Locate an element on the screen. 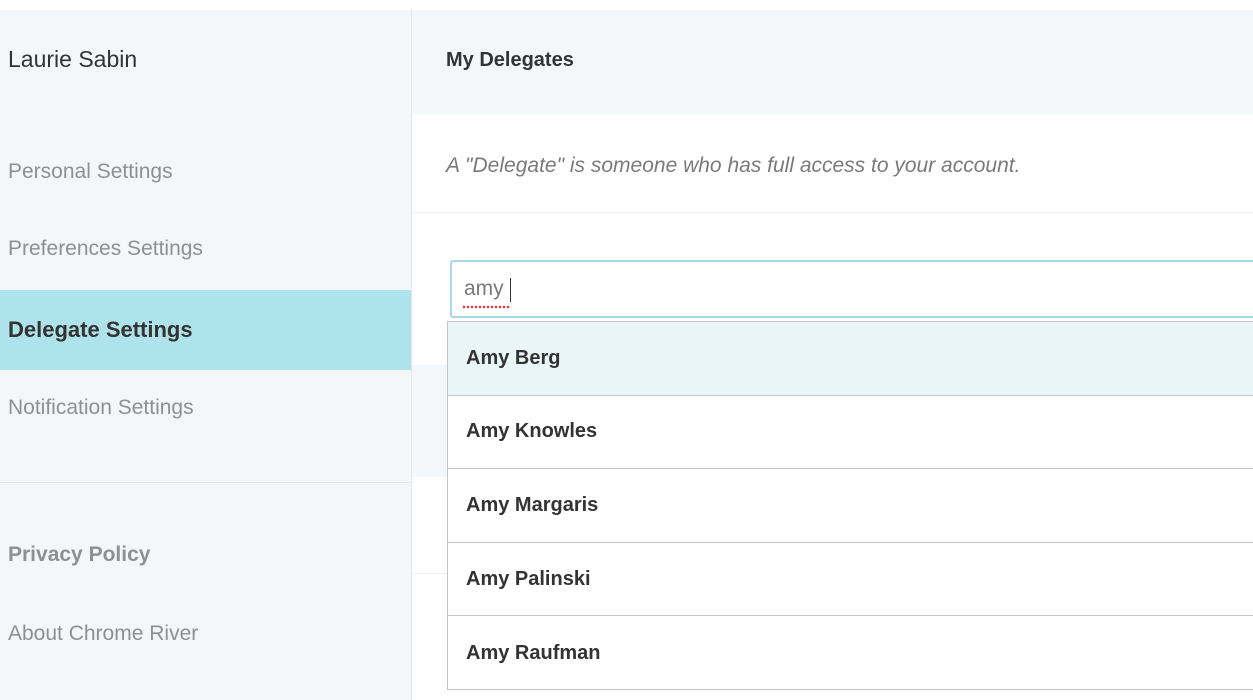 The height and width of the screenshot is (700, 1253). sidebar-item-delegate-settings: Delegate Settings is located at coordinates (205, 330).